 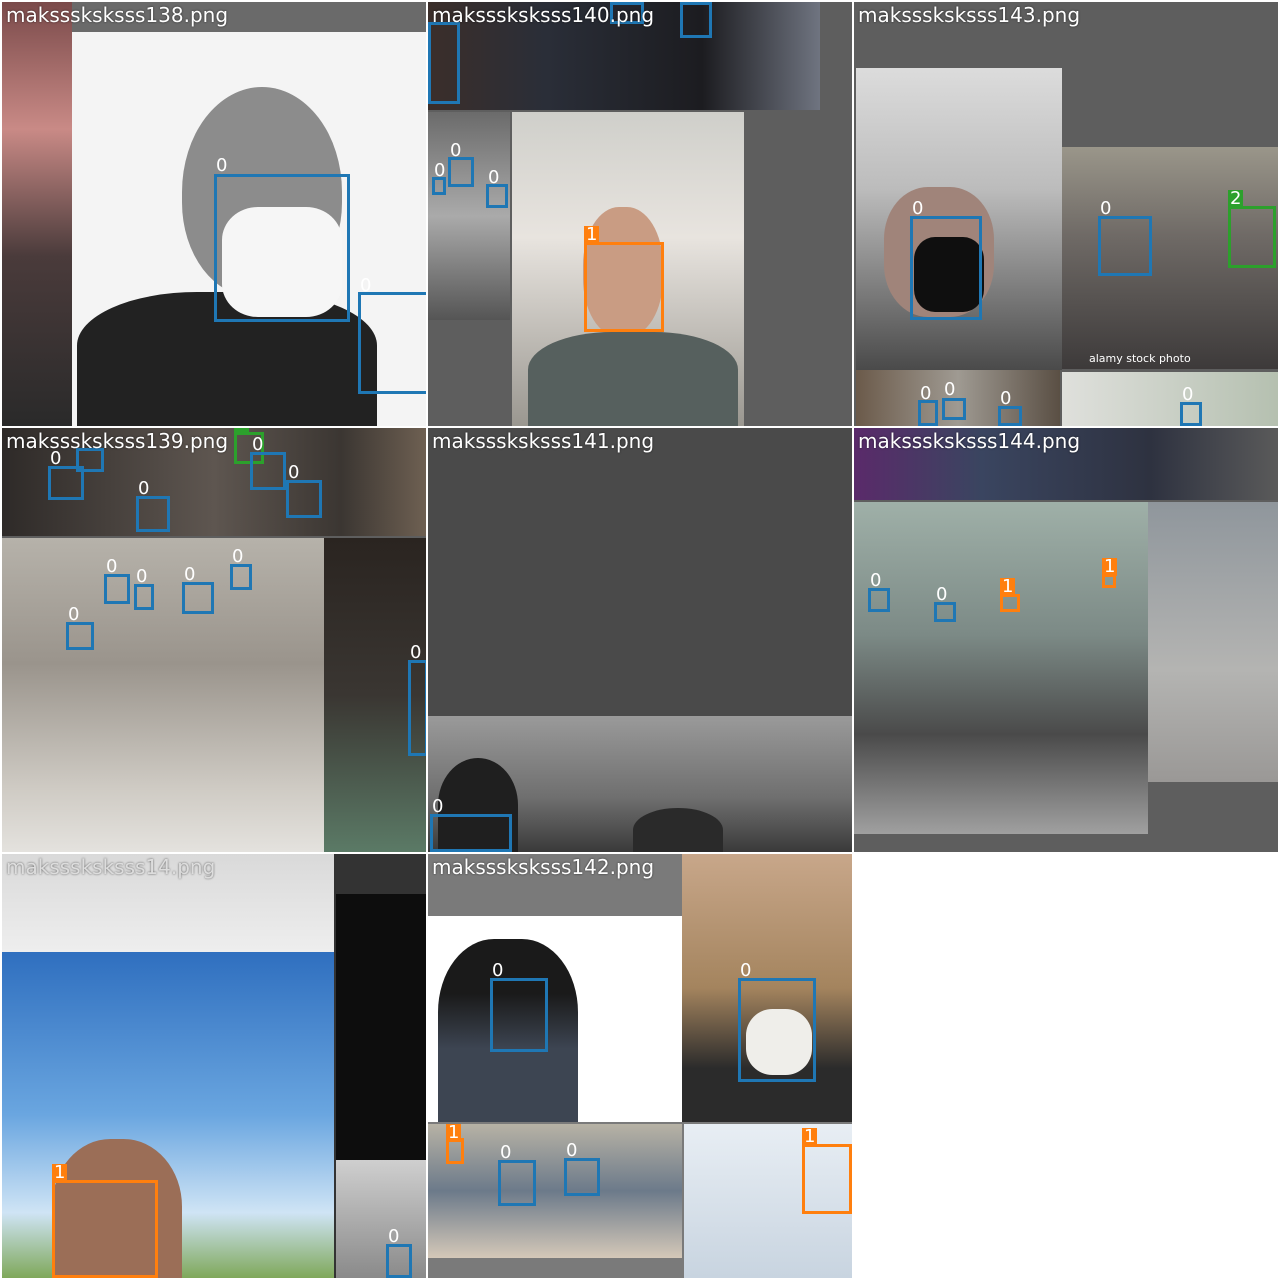 What do you see at coordinates (1213, 642) in the screenshot?
I see `photo-road` at bounding box center [1213, 642].